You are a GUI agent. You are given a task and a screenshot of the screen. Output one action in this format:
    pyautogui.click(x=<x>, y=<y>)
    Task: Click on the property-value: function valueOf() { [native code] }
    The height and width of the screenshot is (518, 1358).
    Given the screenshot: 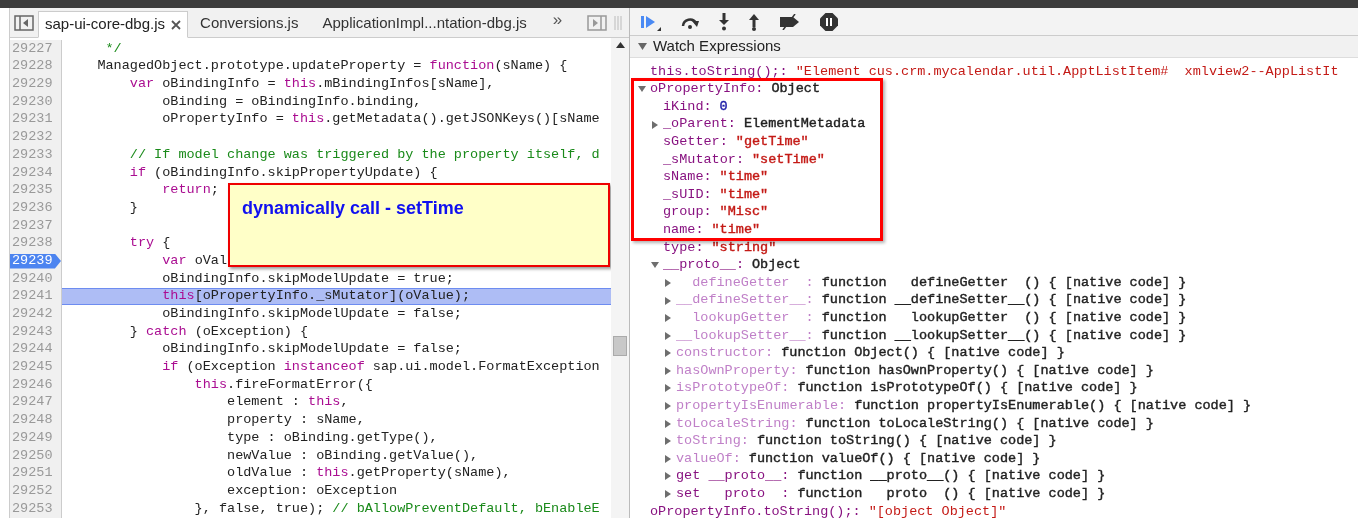 What is the action you would take?
    pyautogui.click(x=894, y=458)
    